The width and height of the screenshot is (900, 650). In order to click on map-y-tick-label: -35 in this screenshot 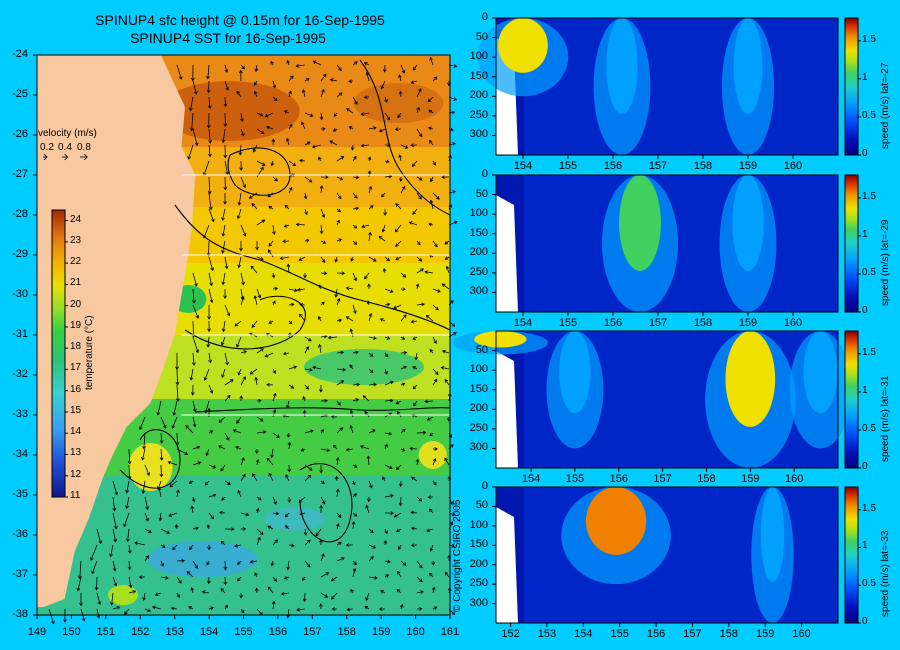, I will do `click(20, 494)`.